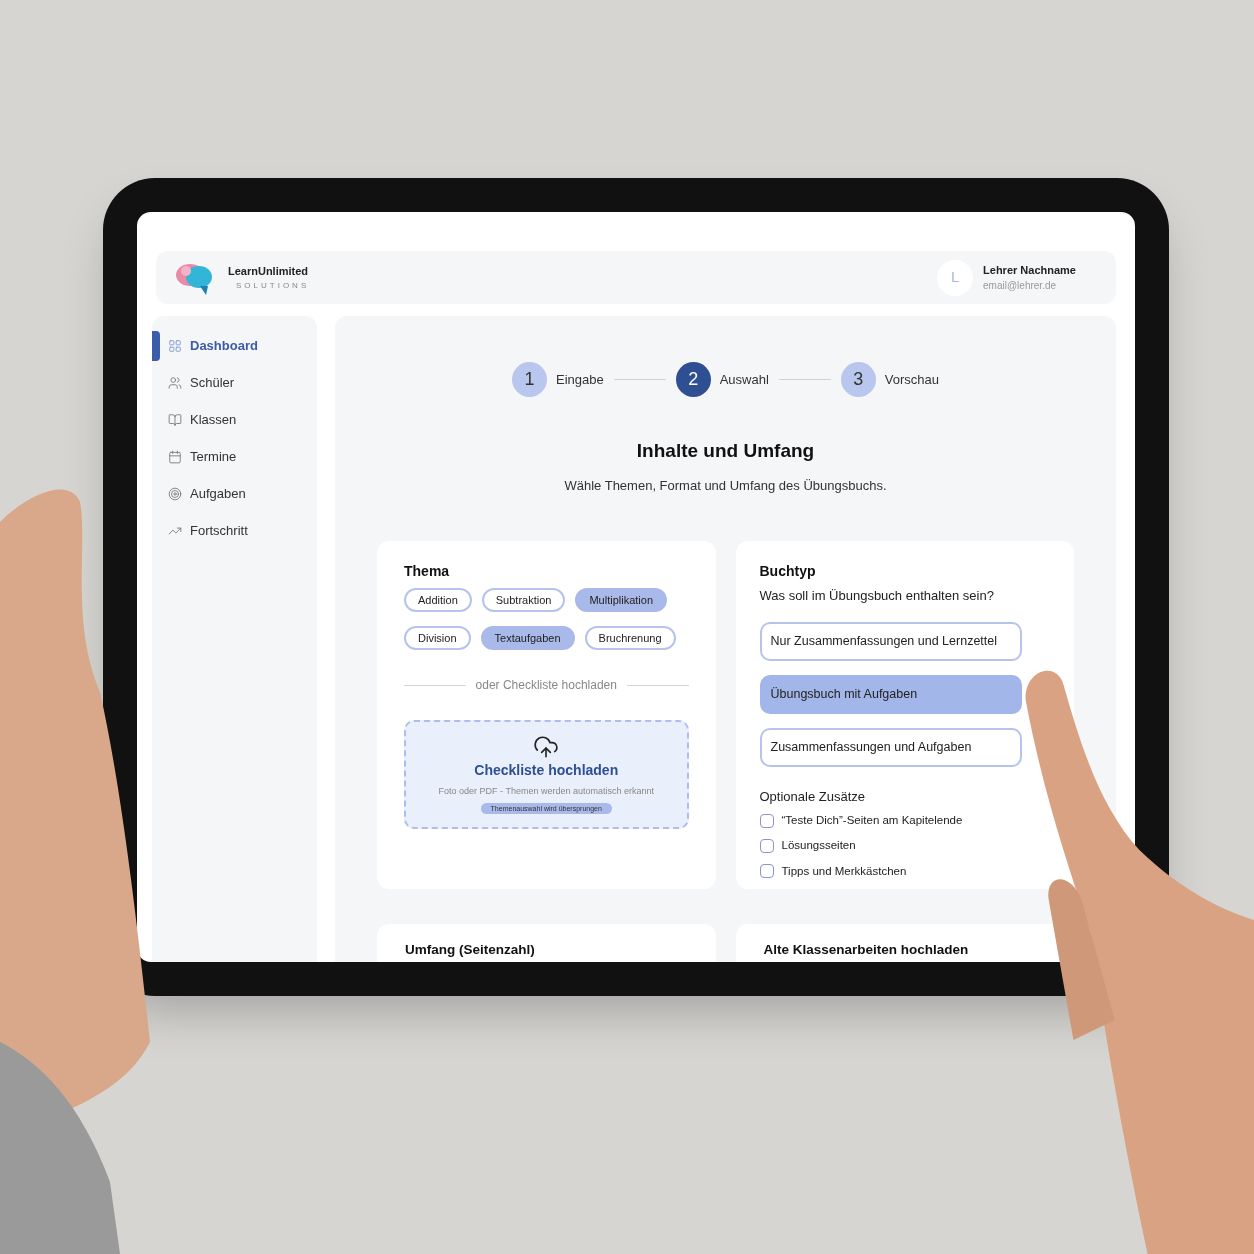  I want to click on step-label: Vorschau, so click(912, 379).